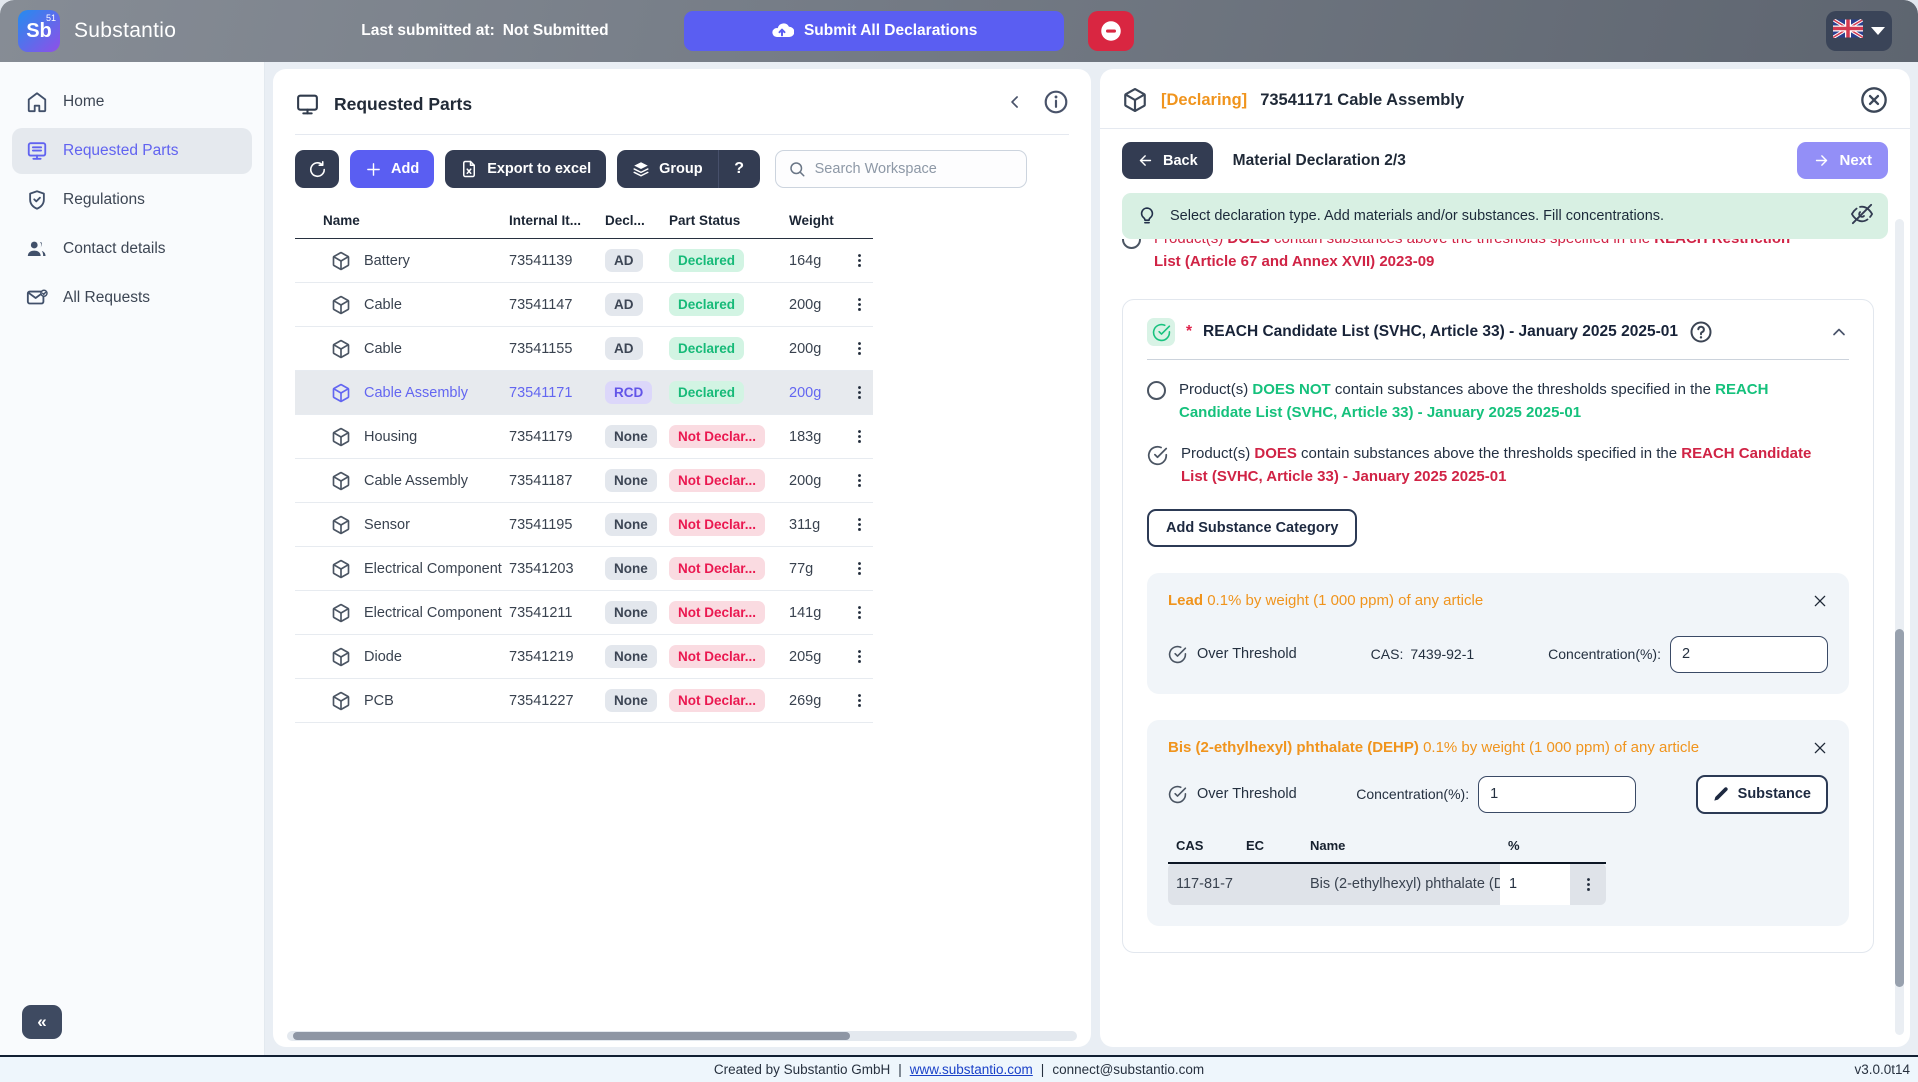 This screenshot has height=1082, width=1918. What do you see at coordinates (1270, 883) in the screenshot?
I see `substance-ec` at bounding box center [1270, 883].